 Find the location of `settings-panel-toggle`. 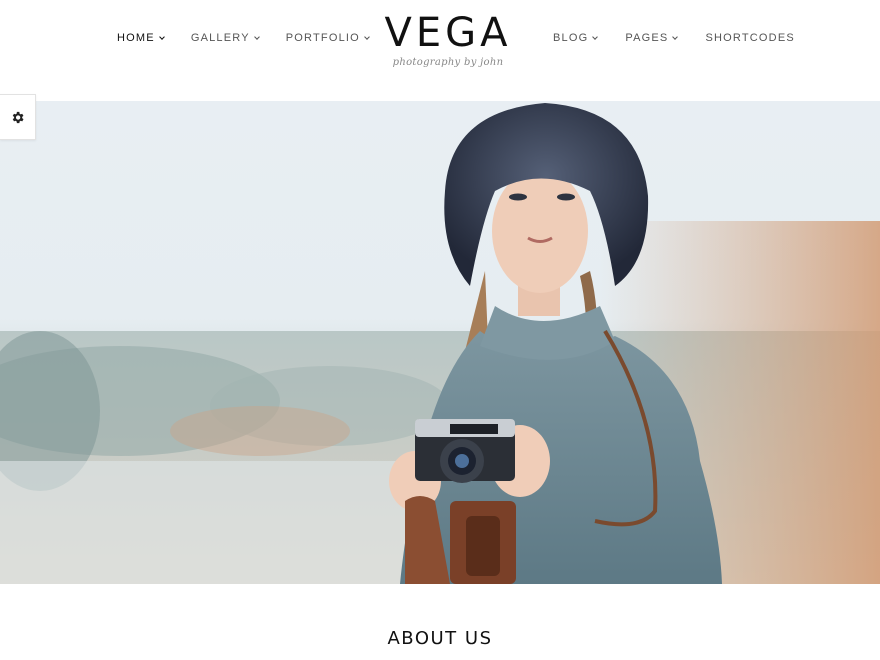

settings-panel-toggle is located at coordinates (18, 117).